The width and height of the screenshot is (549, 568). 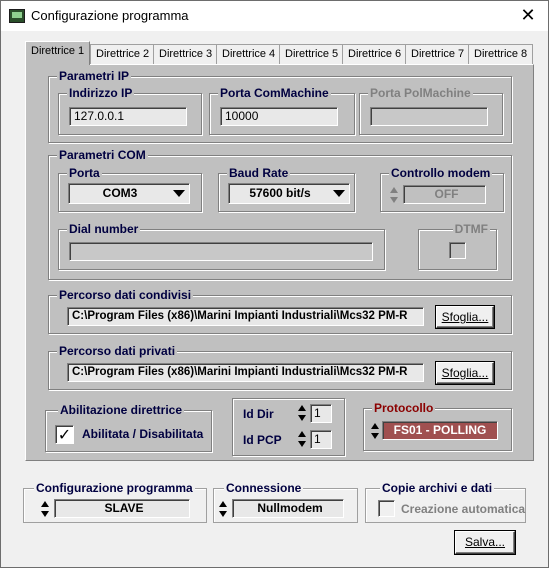 What do you see at coordinates (64, 434) in the screenshot?
I see `enable-checkbox: ✓` at bounding box center [64, 434].